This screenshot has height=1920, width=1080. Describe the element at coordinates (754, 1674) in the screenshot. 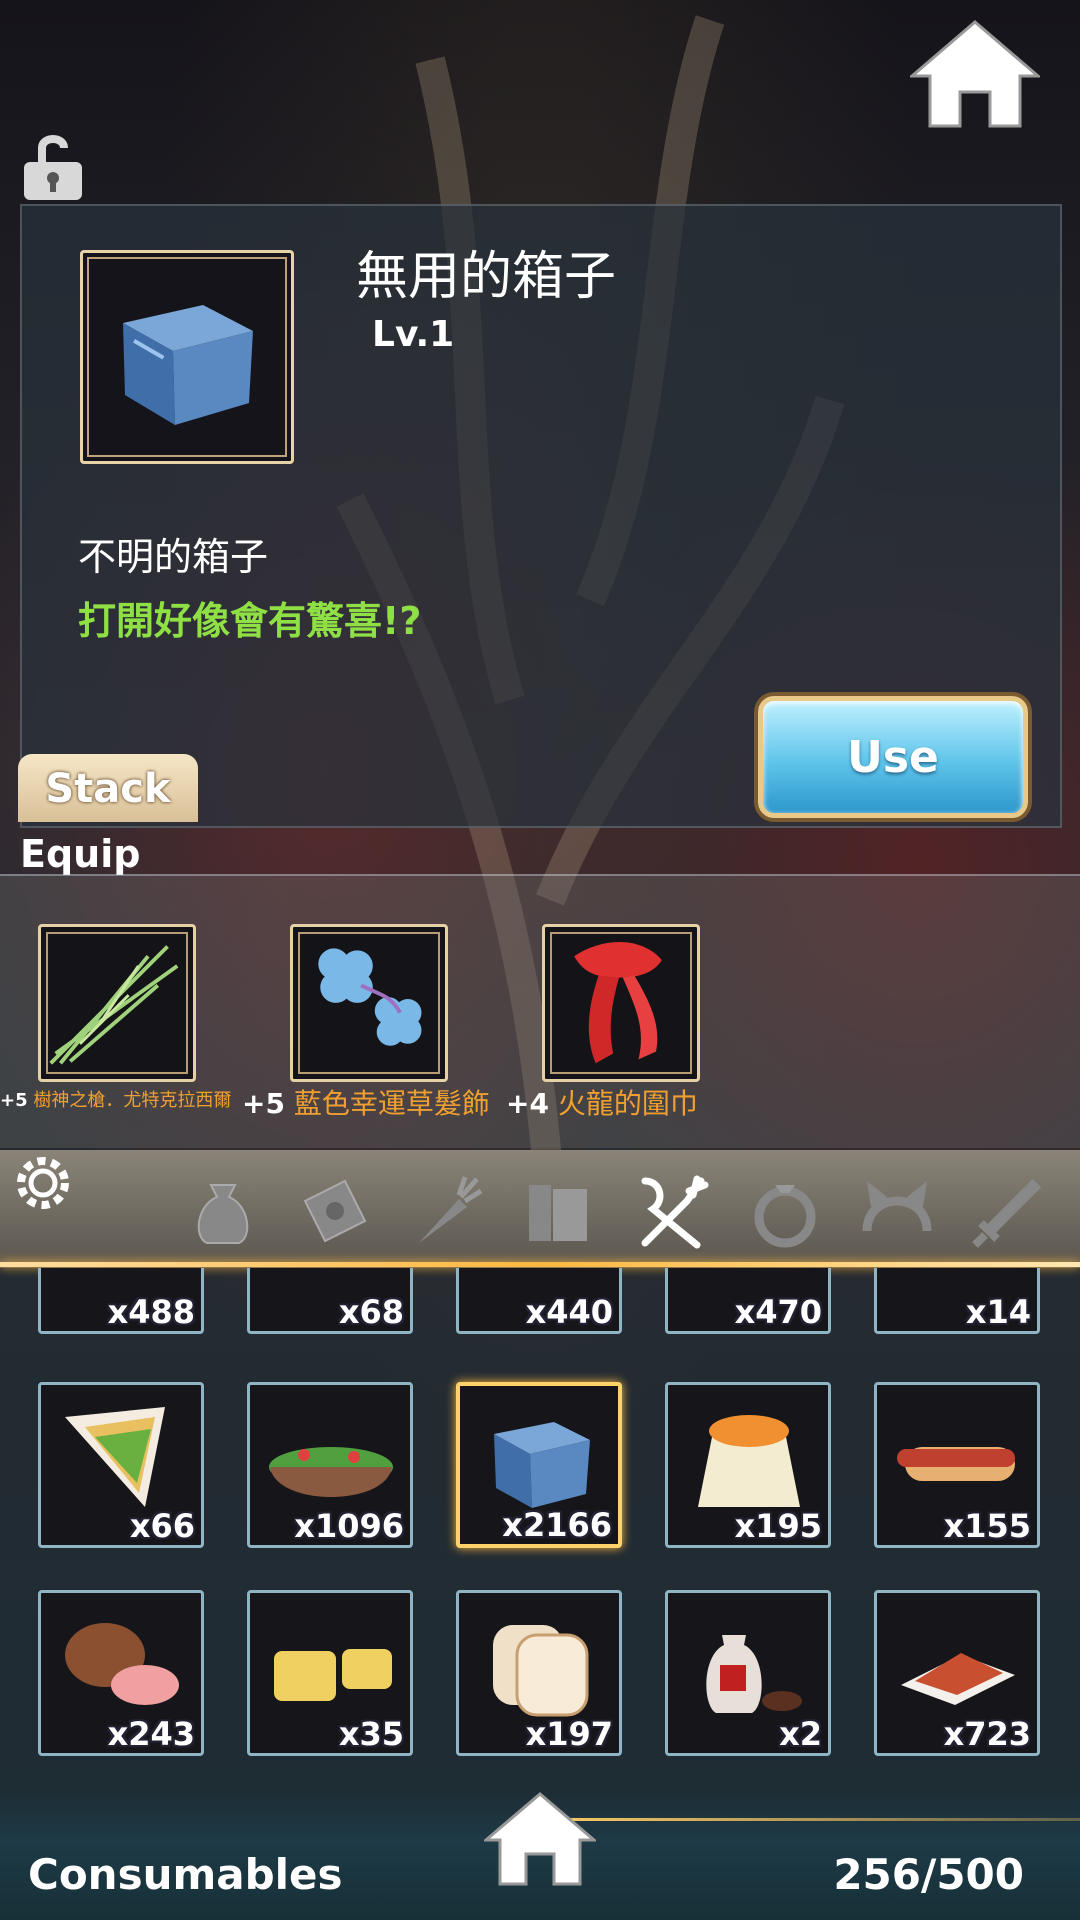

I see `wine-jar-icon` at that location.